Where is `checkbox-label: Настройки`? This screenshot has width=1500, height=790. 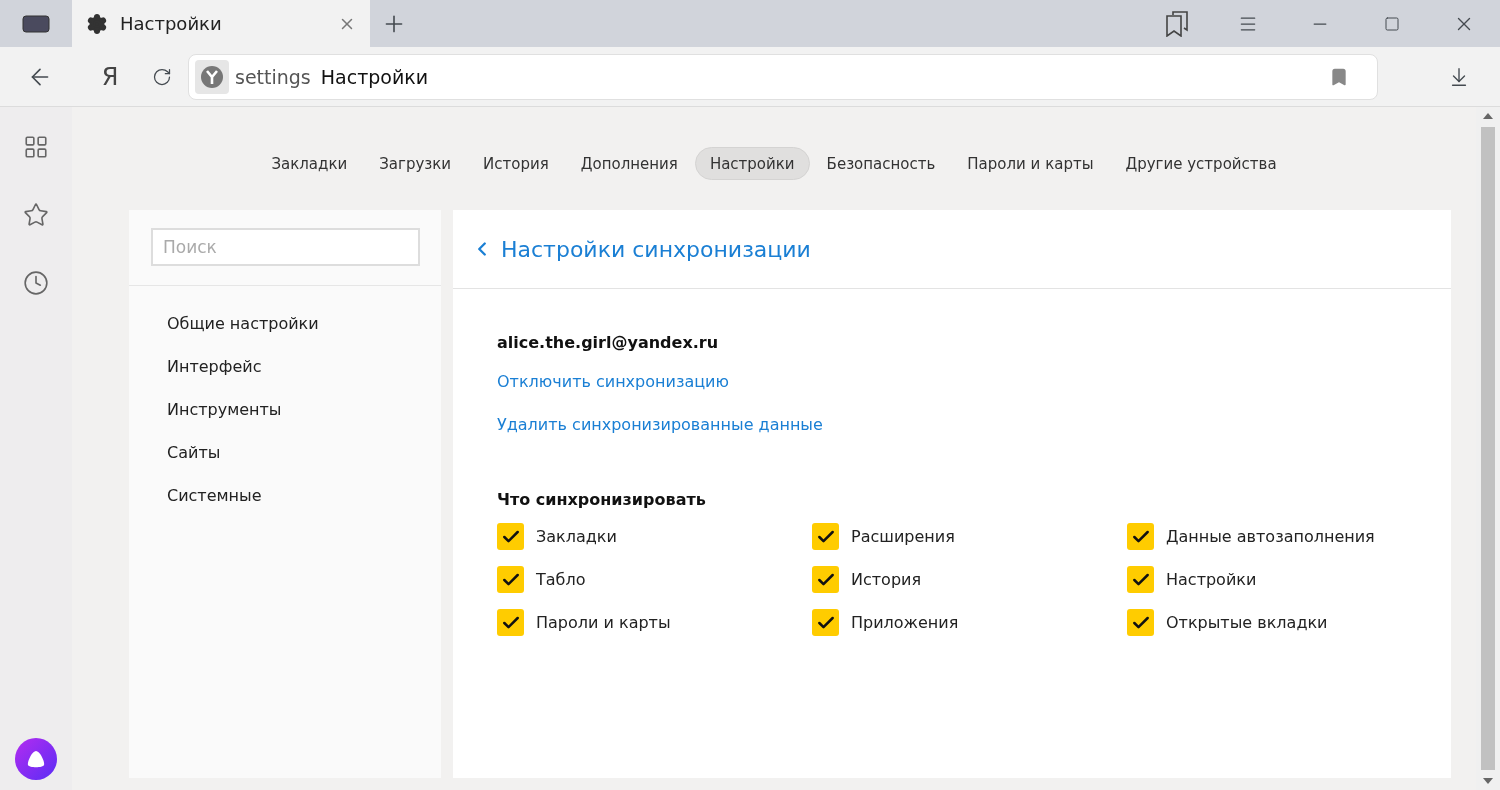
checkbox-label: Настройки is located at coordinates (1211, 579).